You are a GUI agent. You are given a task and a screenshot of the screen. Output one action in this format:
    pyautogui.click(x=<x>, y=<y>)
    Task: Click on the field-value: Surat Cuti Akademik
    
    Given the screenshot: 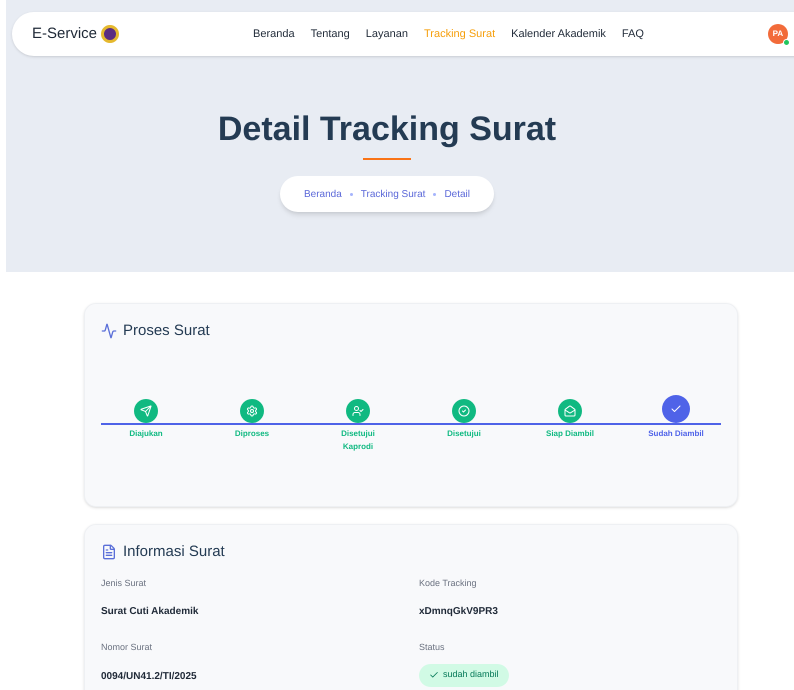 What is the action you would take?
    pyautogui.click(x=150, y=612)
    